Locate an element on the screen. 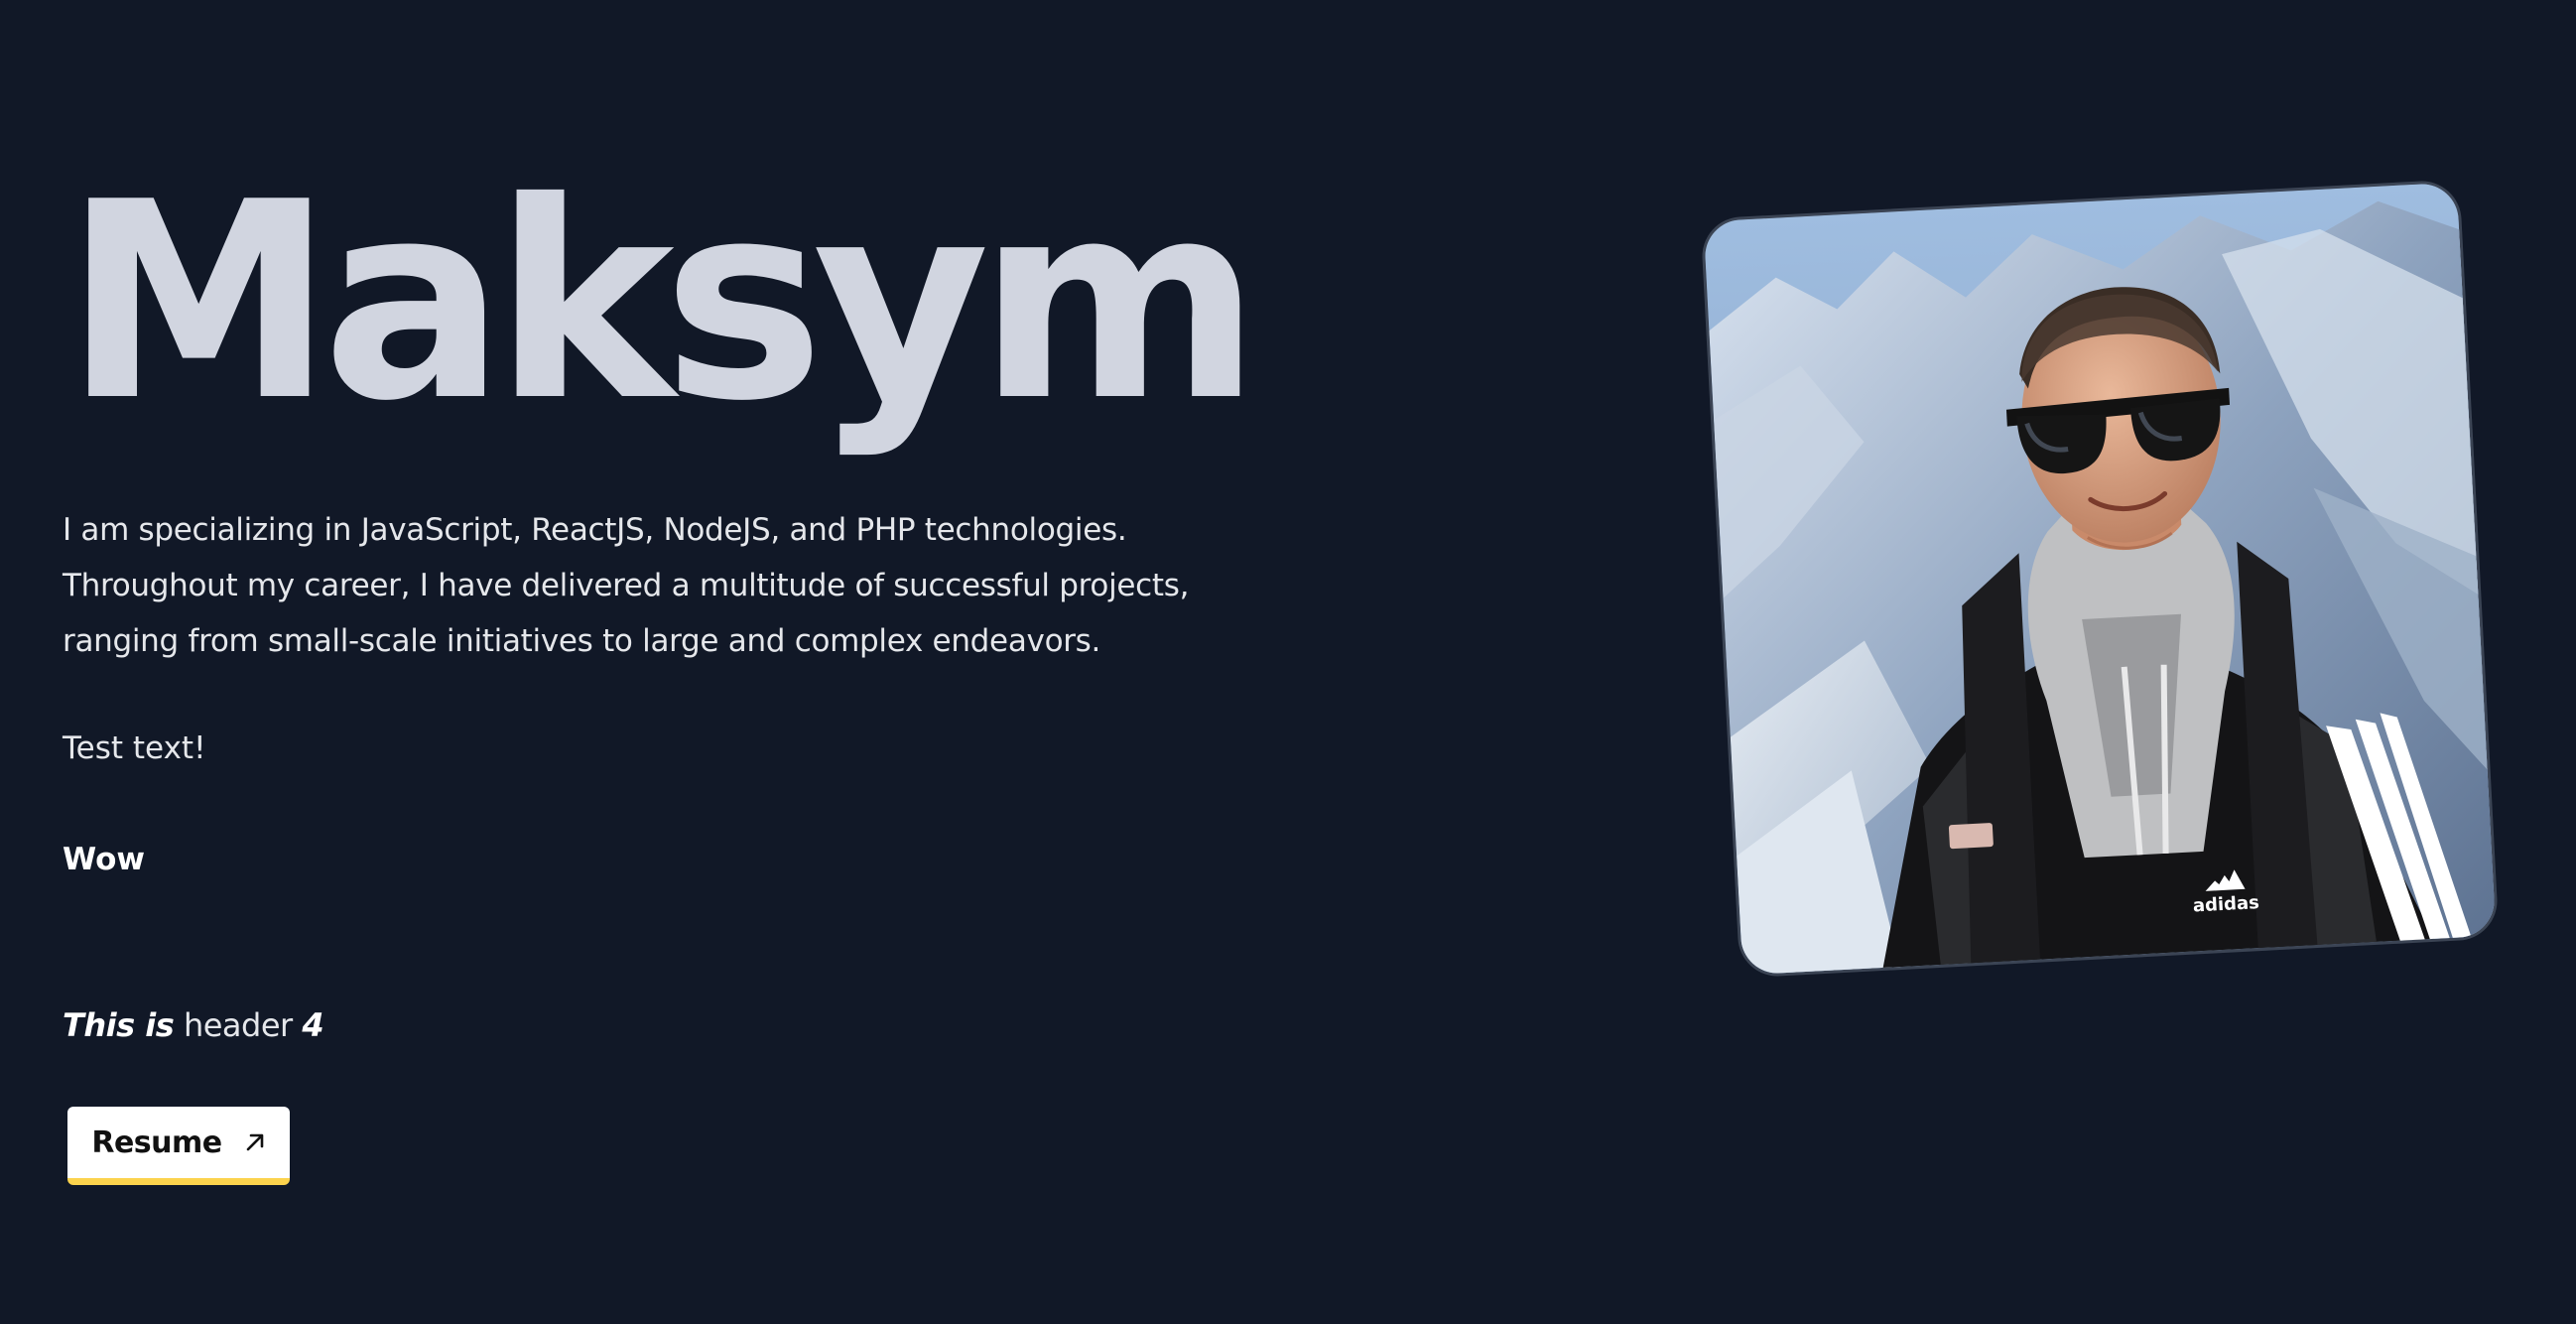  hero-name: Maksym is located at coordinates (663, 302).